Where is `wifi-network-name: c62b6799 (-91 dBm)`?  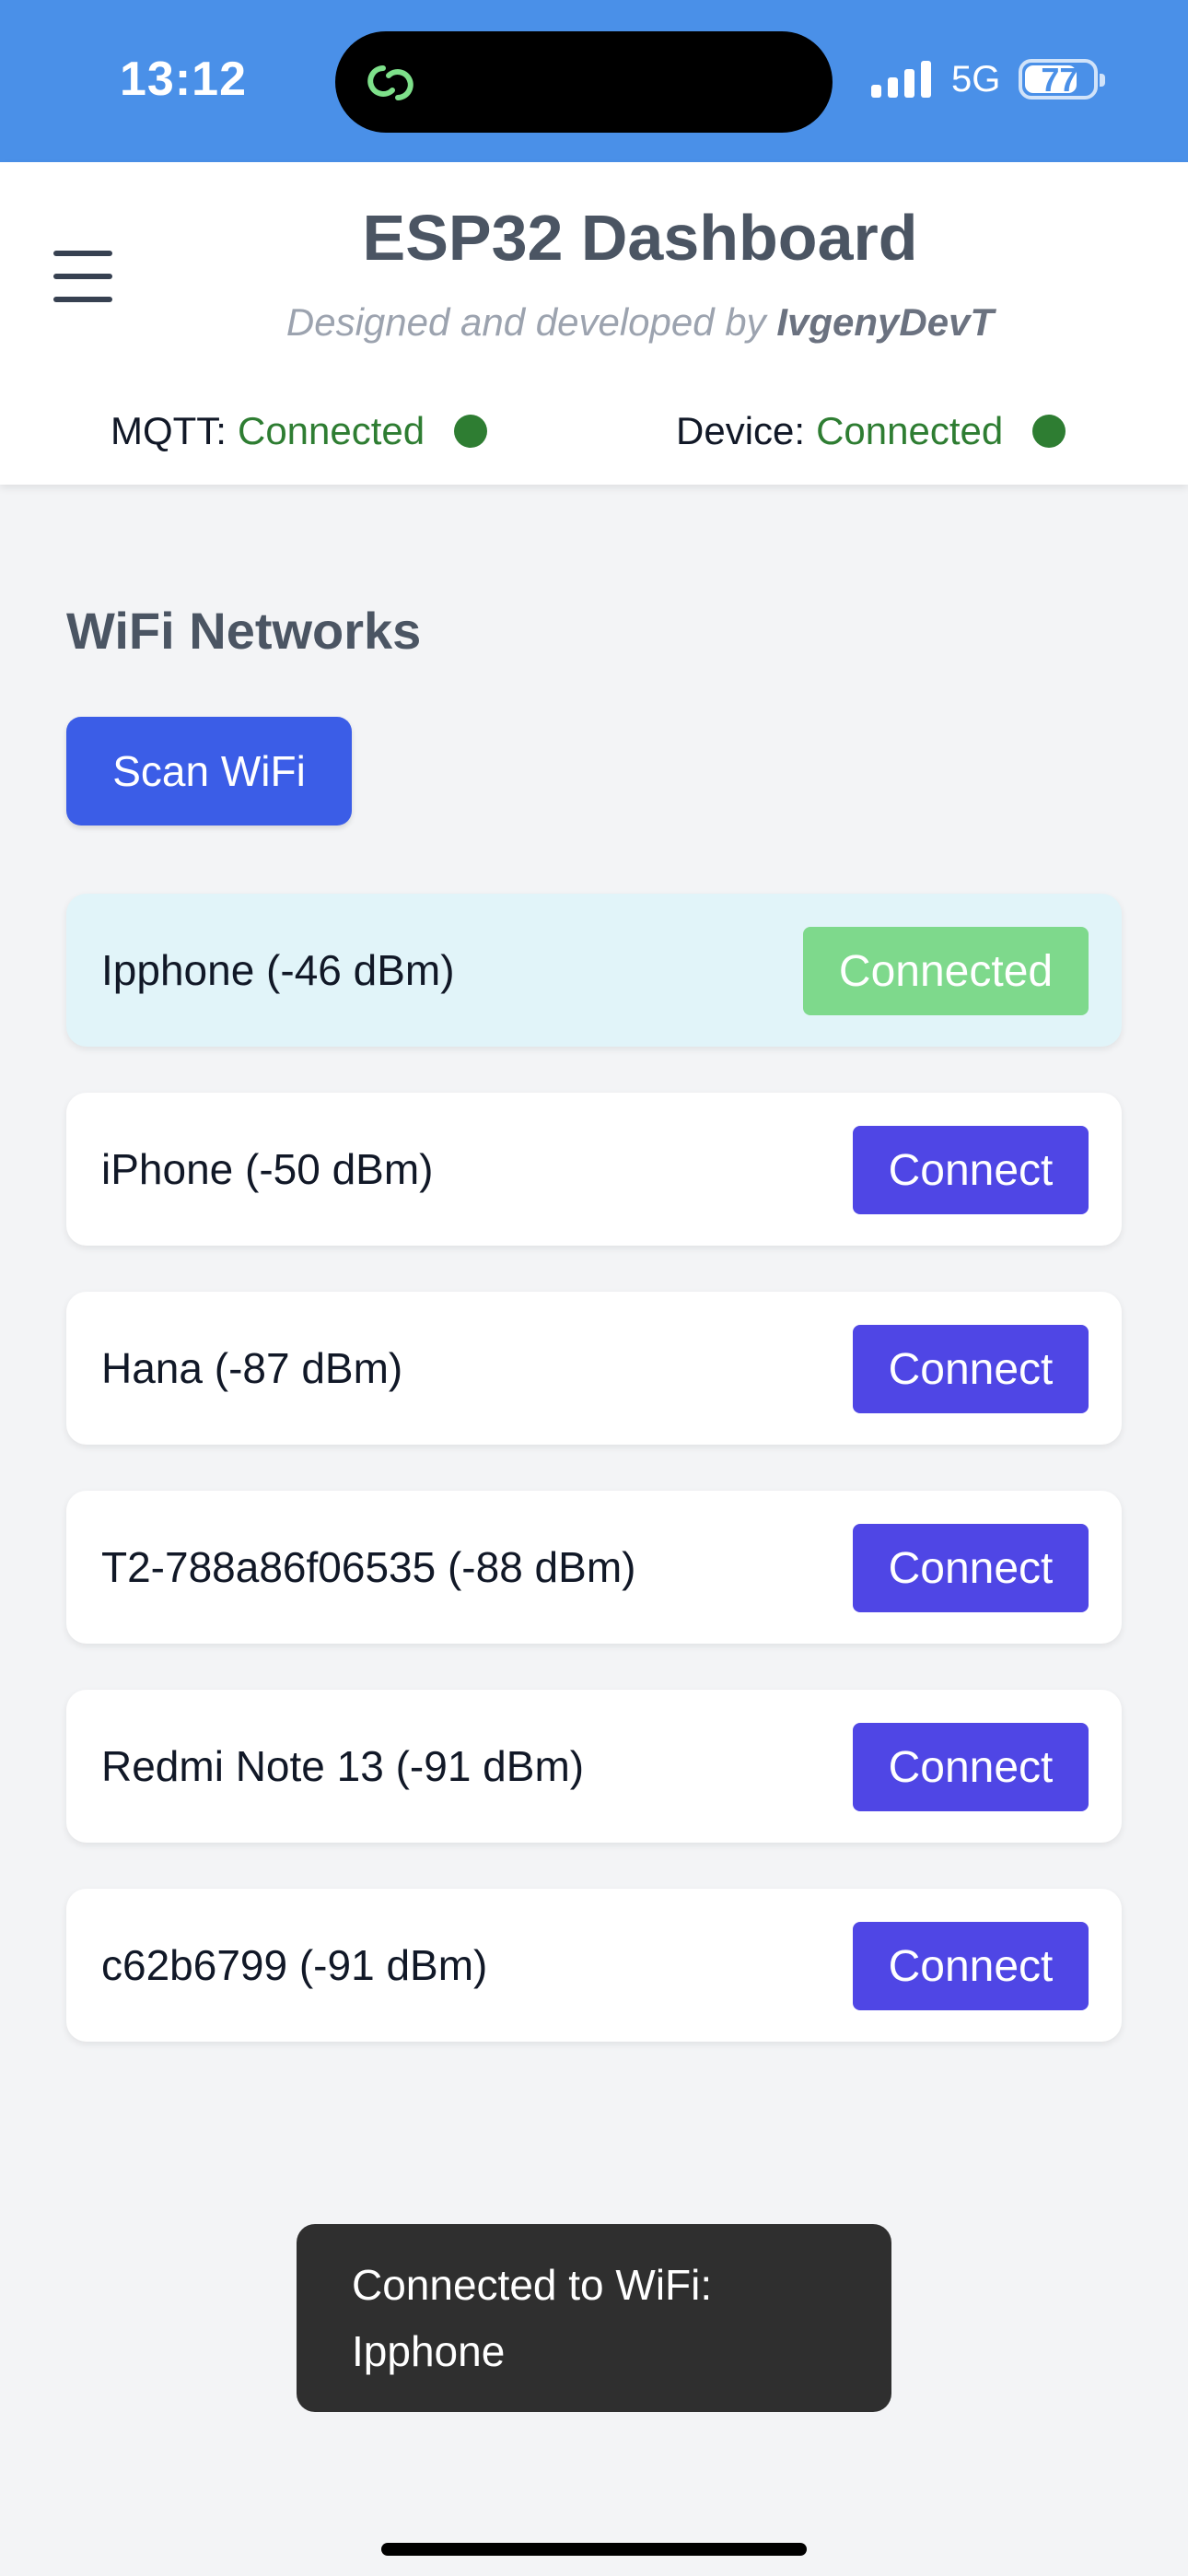 wifi-network-name: c62b6799 (-91 dBm) is located at coordinates (294, 1965).